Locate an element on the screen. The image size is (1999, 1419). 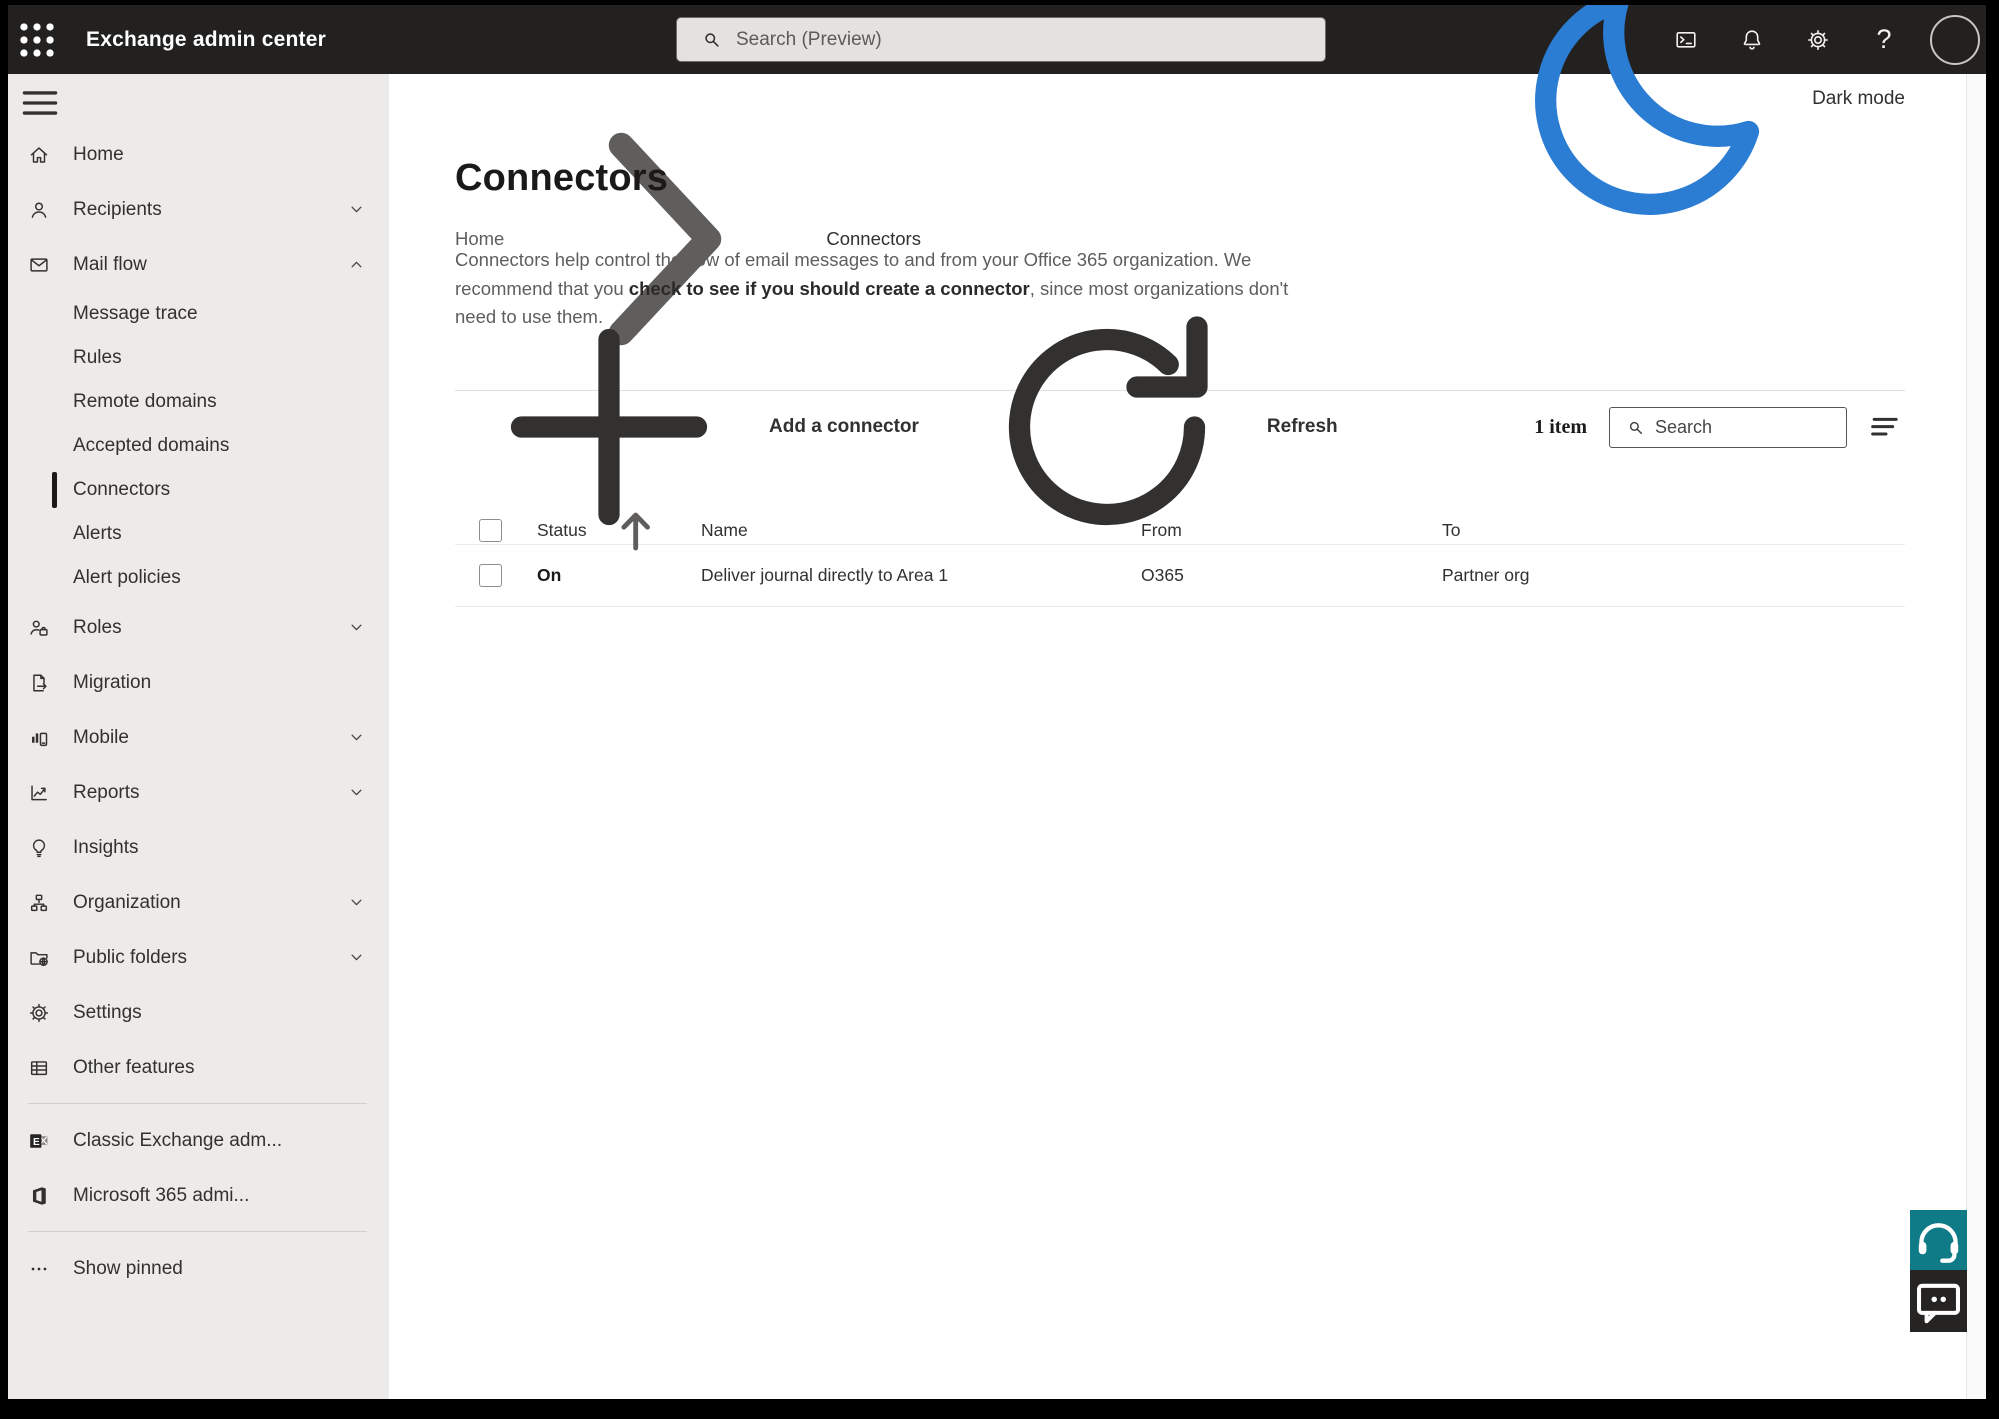
column-header-name: Name is located at coordinates (897, 530).